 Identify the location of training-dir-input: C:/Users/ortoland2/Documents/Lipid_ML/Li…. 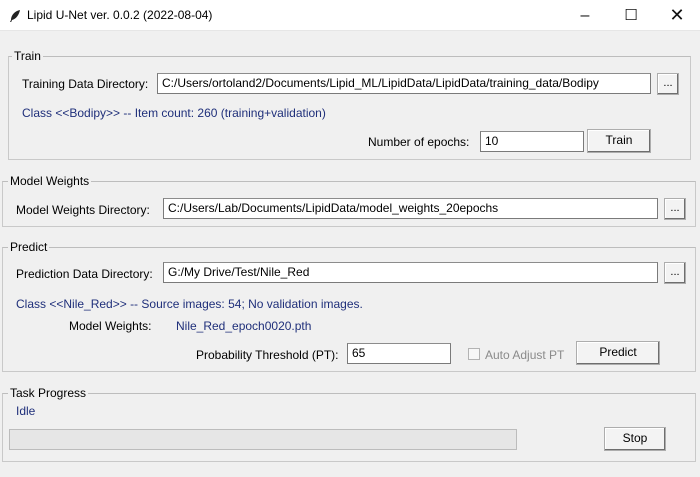
(404, 83).